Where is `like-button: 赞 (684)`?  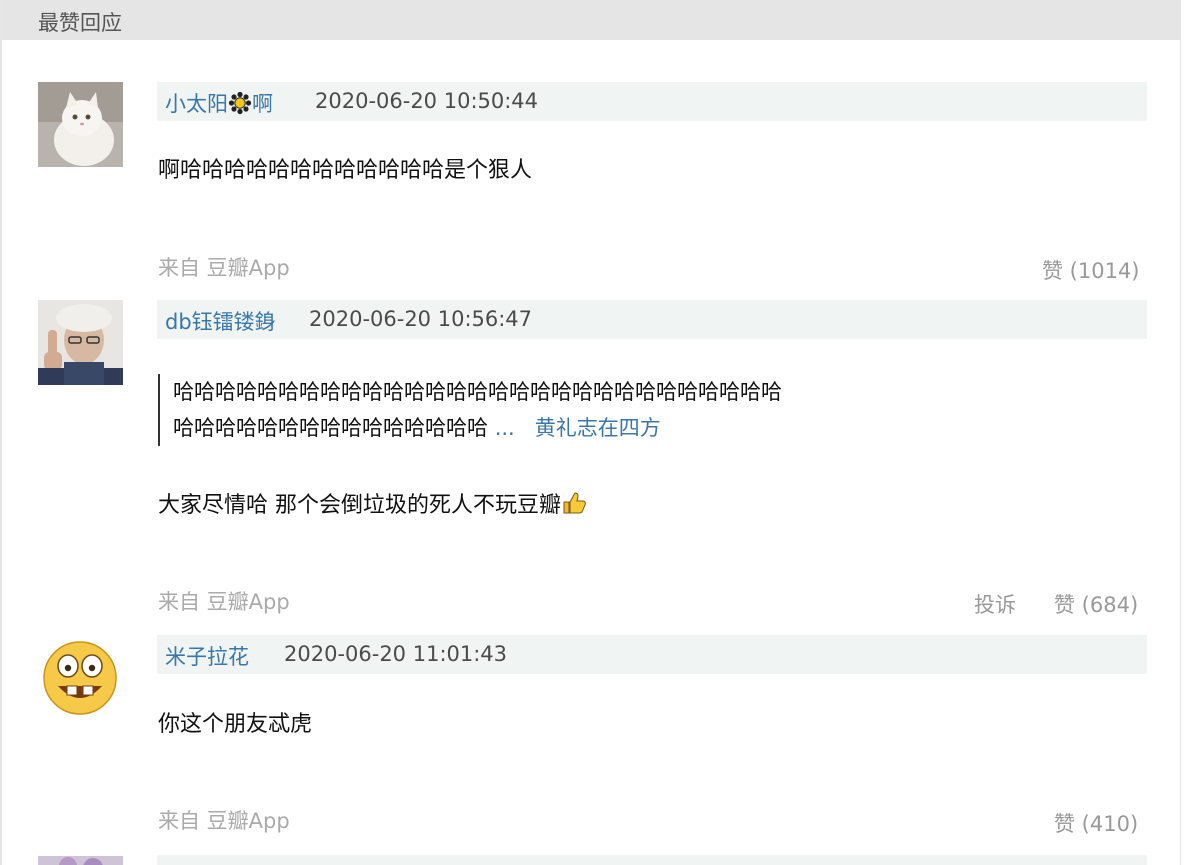 like-button: 赞 (684) is located at coordinates (1096, 604).